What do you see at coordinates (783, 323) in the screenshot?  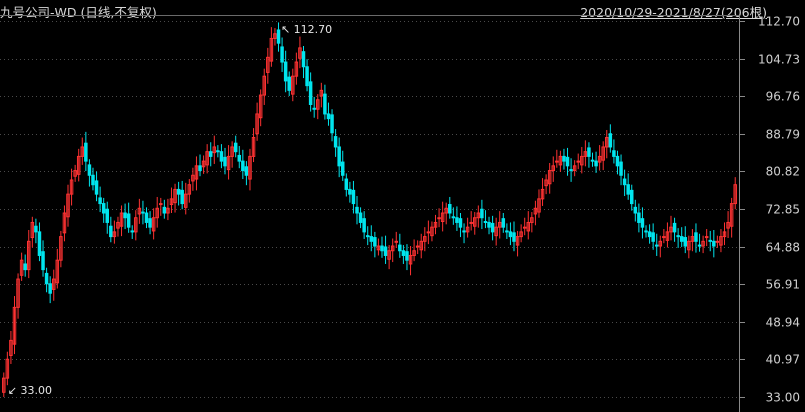 I see `y-tick-label: 48.94` at bounding box center [783, 323].